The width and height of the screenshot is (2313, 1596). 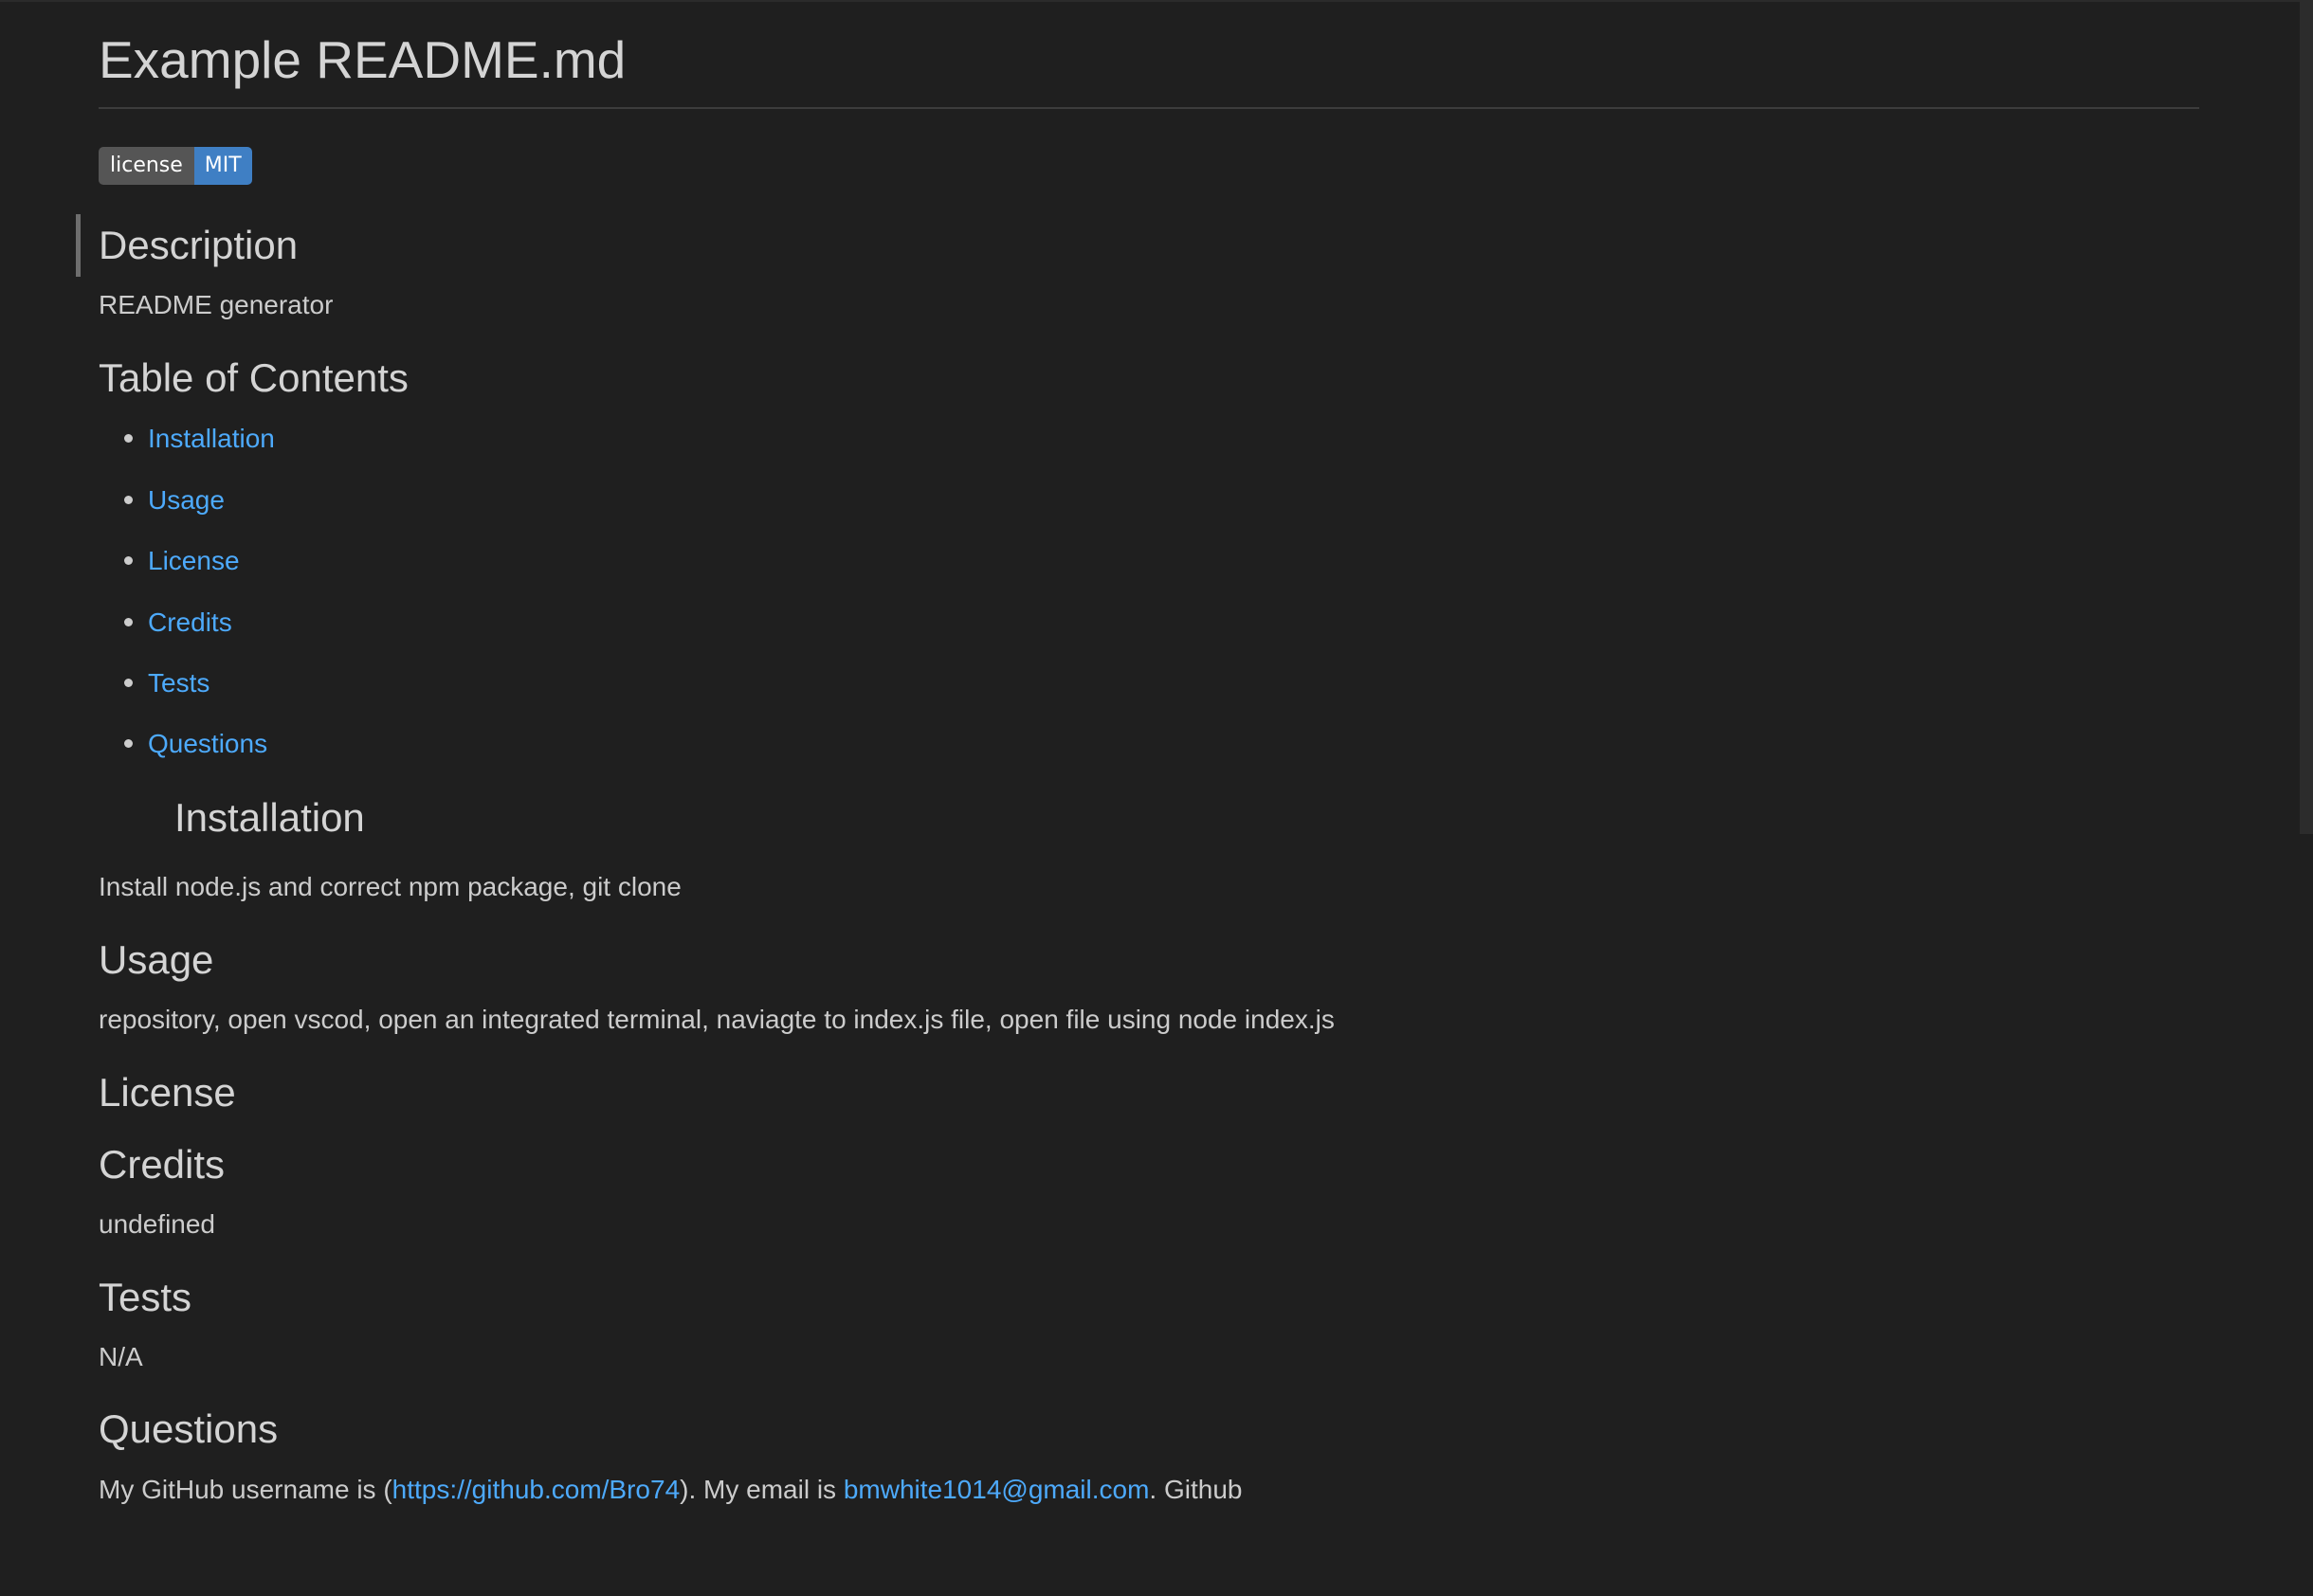 What do you see at coordinates (363, 60) in the screenshot?
I see `document-title: Example README.md` at bounding box center [363, 60].